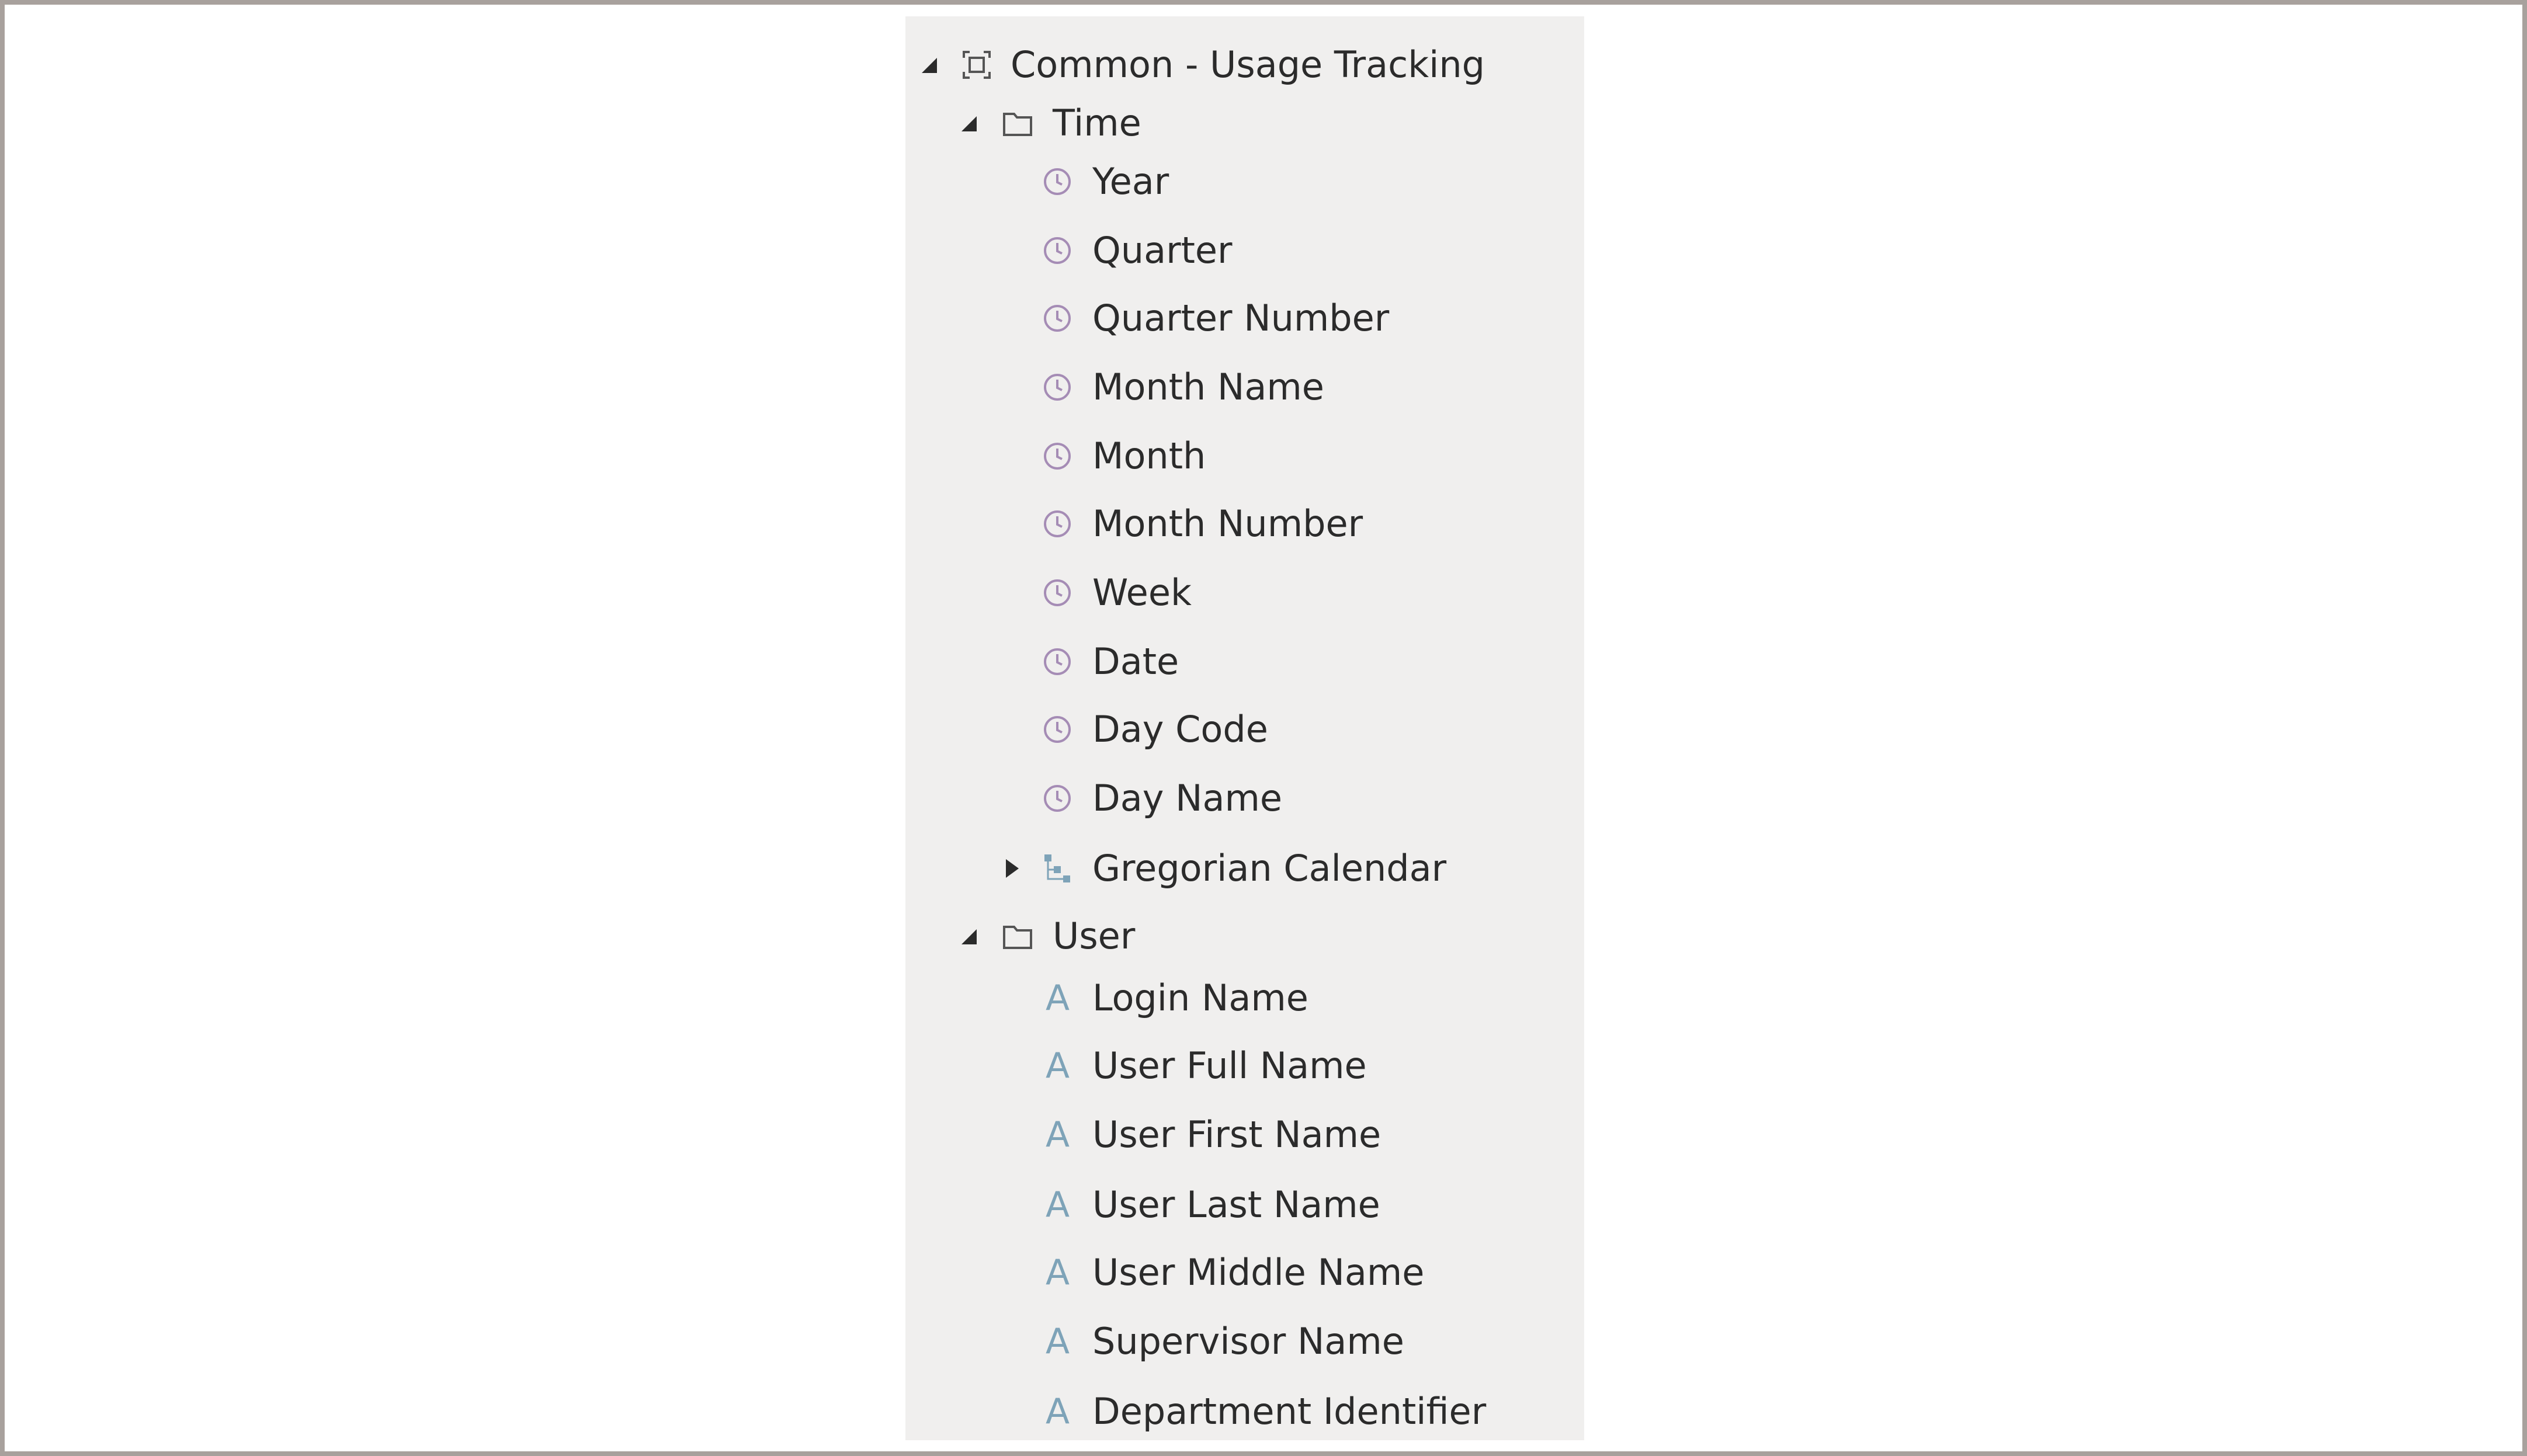 The width and height of the screenshot is (2527, 1456). I want to click on tree-item-label: User Last Name, so click(1236, 1204).